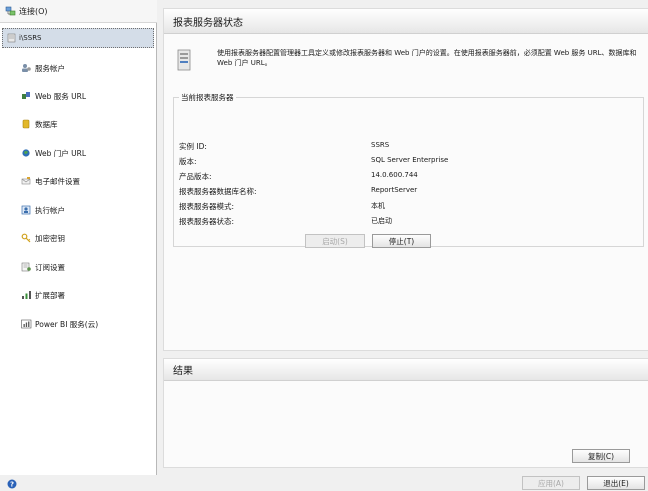 This screenshot has width=648, height=491. I want to click on sidebar-item-label: 电子邮件设置, so click(57, 181).